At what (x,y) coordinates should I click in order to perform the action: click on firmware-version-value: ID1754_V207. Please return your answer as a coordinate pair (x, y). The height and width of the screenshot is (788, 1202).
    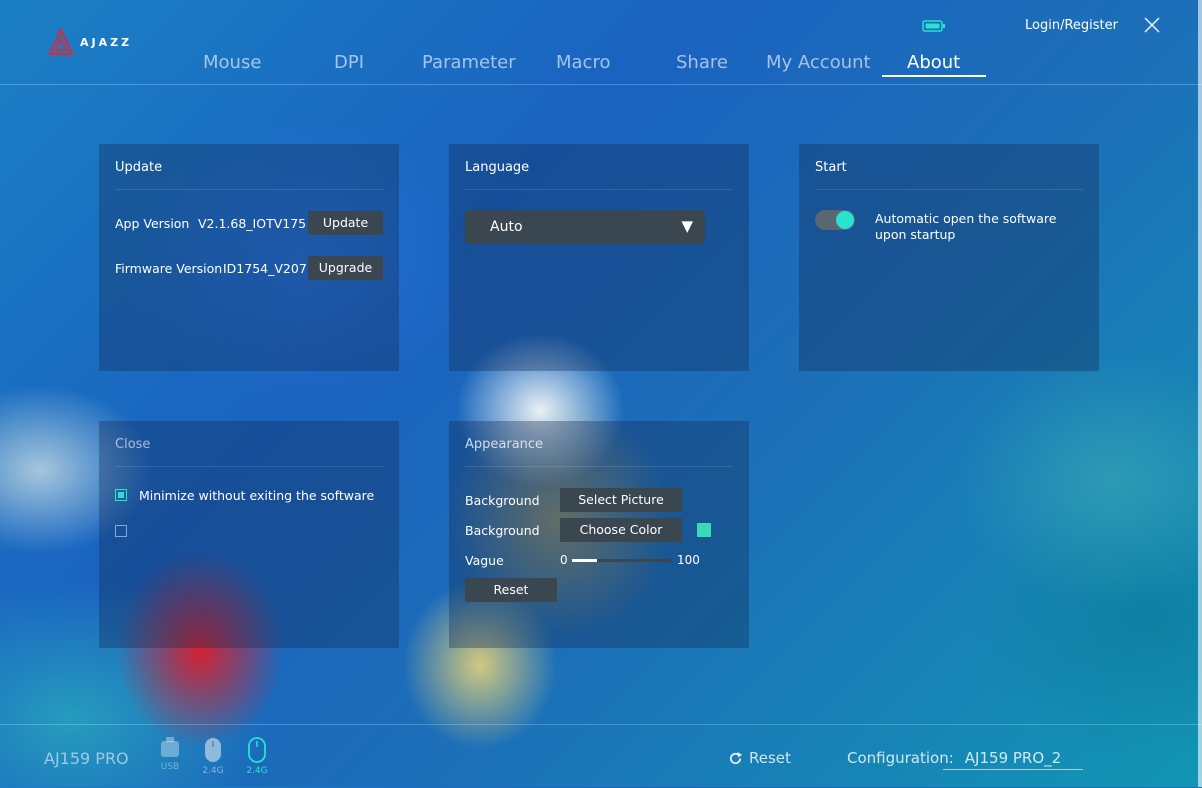
    Looking at the image, I should click on (265, 268).